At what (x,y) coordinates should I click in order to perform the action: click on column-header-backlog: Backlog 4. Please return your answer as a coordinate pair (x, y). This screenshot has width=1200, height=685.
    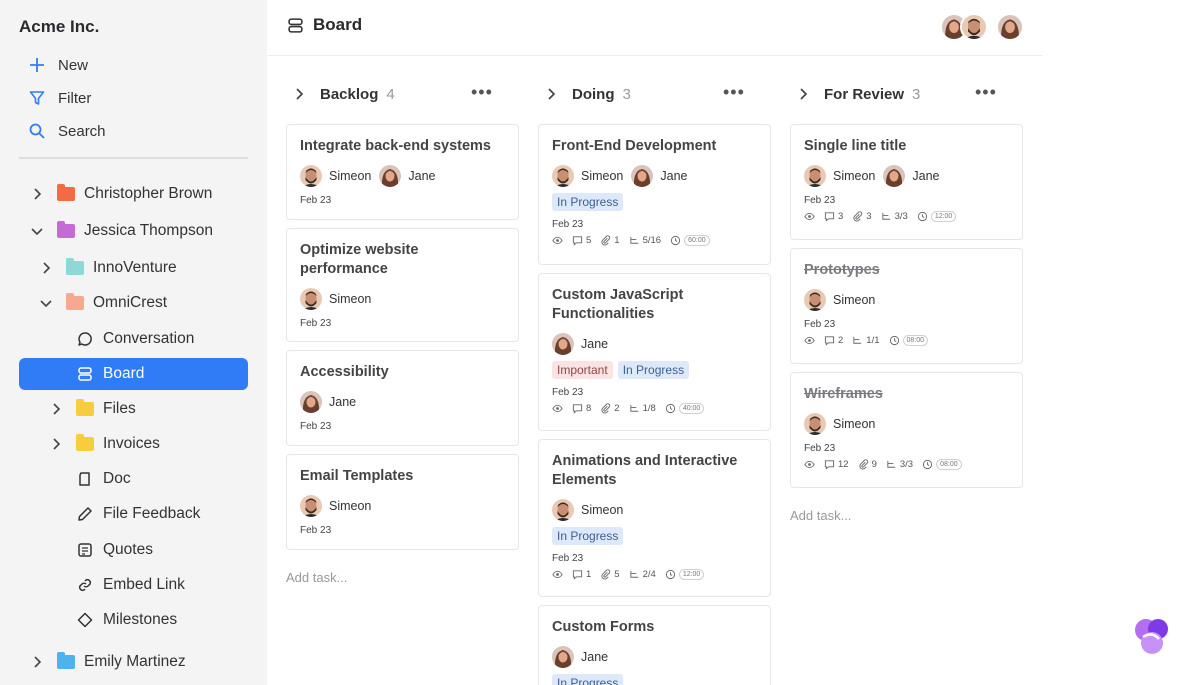
    Looking at the image, I should click on (343, 94).